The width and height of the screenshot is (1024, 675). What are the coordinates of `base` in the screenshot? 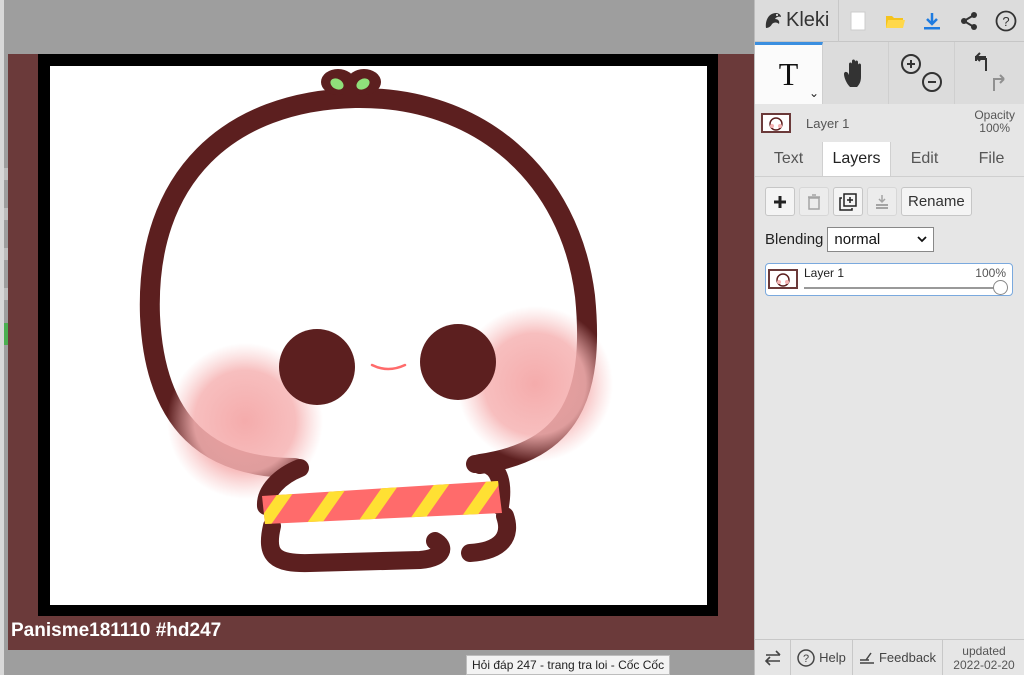 It's located at (355, 545).